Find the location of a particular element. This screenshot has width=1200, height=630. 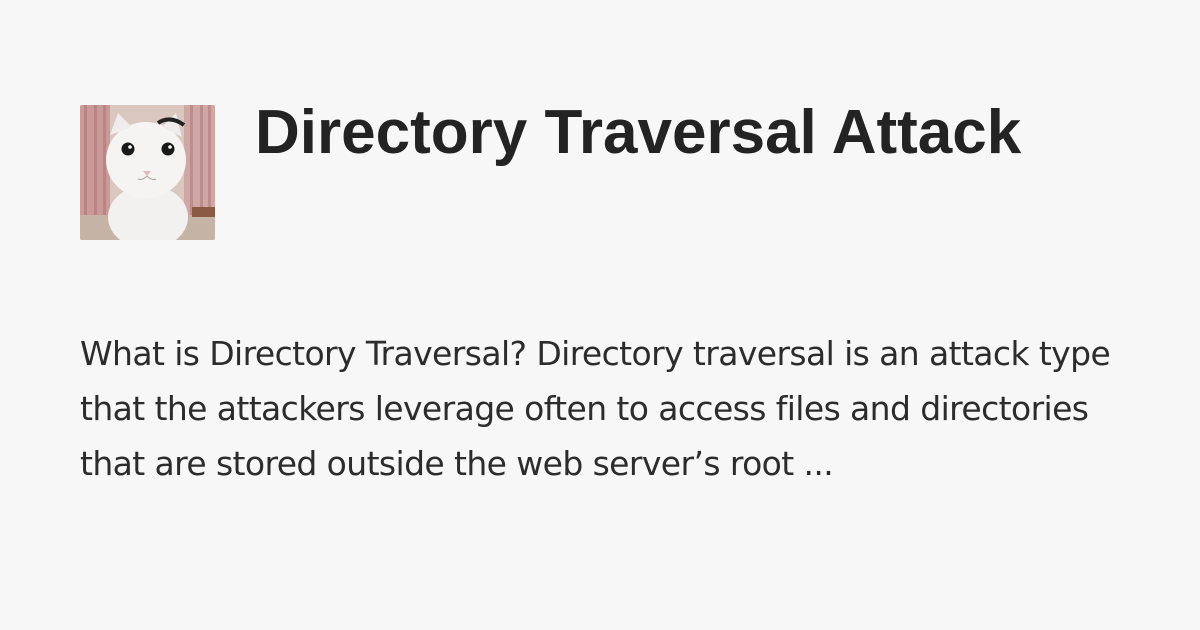

article-title: Directory Traversal Attack is located at coordinates (695, 133).